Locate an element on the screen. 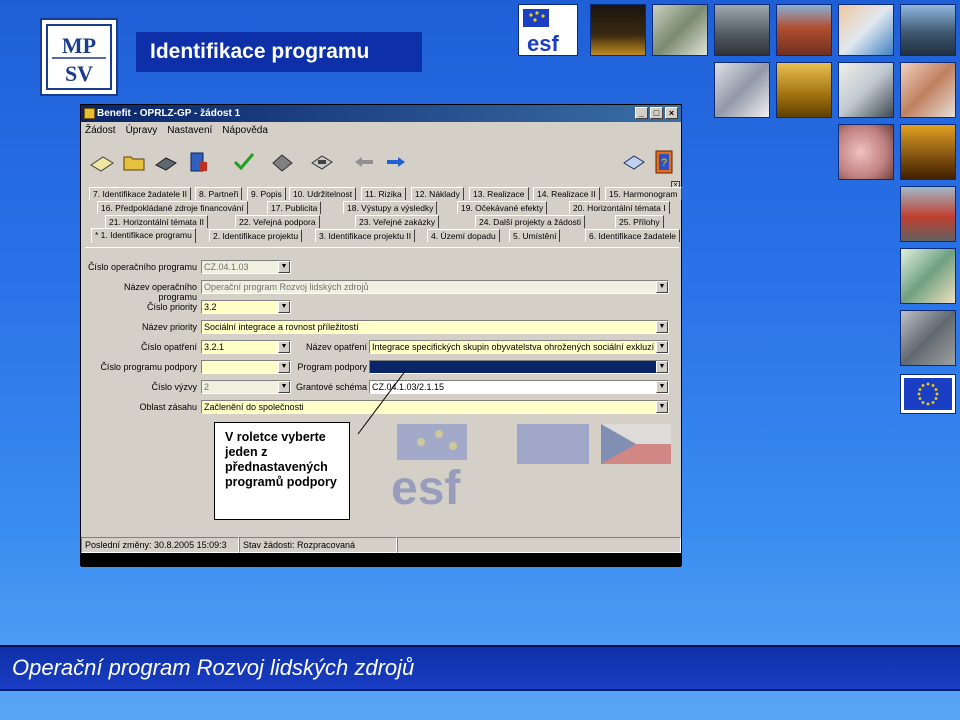  status-last-change: Poslední změny: 30.8.2005 15:09:3 is located at coordinates (160, 545).